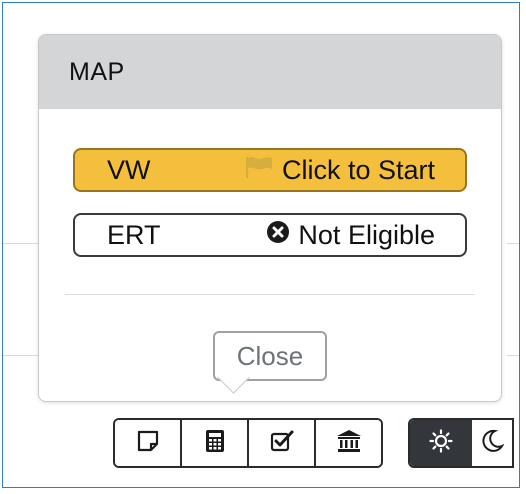  I want to click on tools-toolbar, so click(248, 443).